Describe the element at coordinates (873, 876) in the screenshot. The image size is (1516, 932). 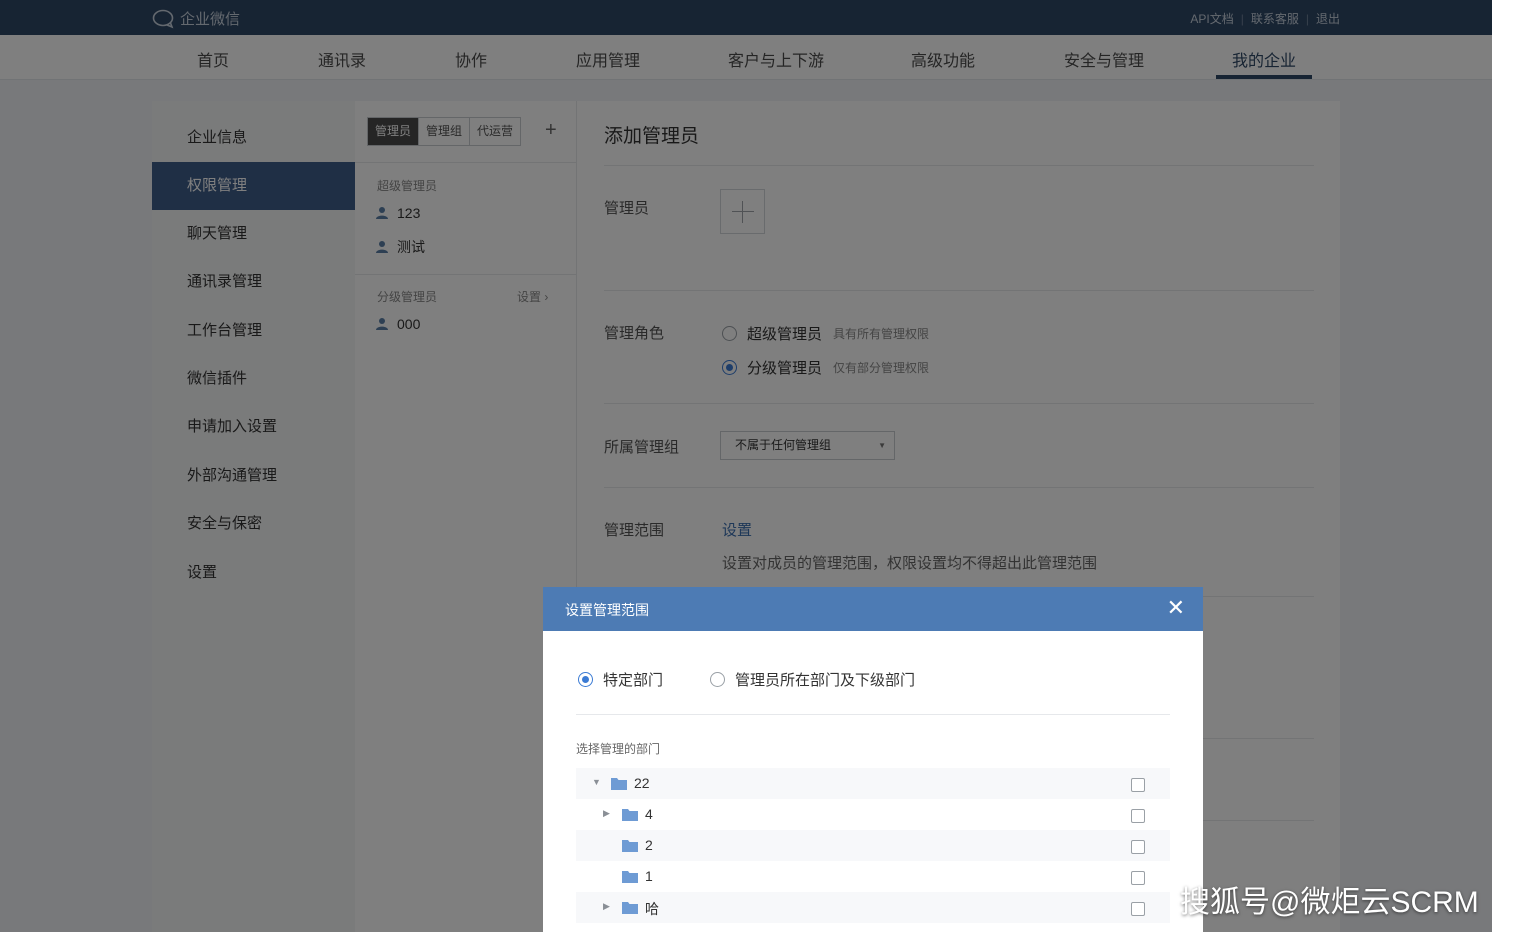
I see `tree-row: 1` at that location.